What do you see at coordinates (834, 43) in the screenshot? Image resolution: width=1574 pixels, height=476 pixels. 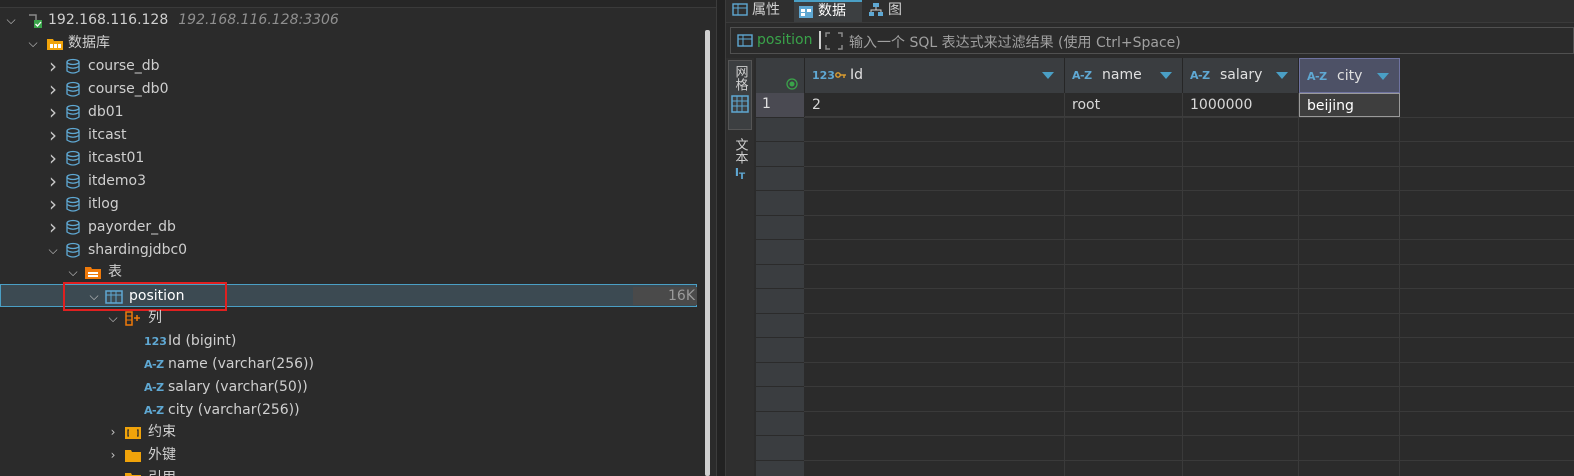 I see `expand-icon` at bounding box center [834, 43].